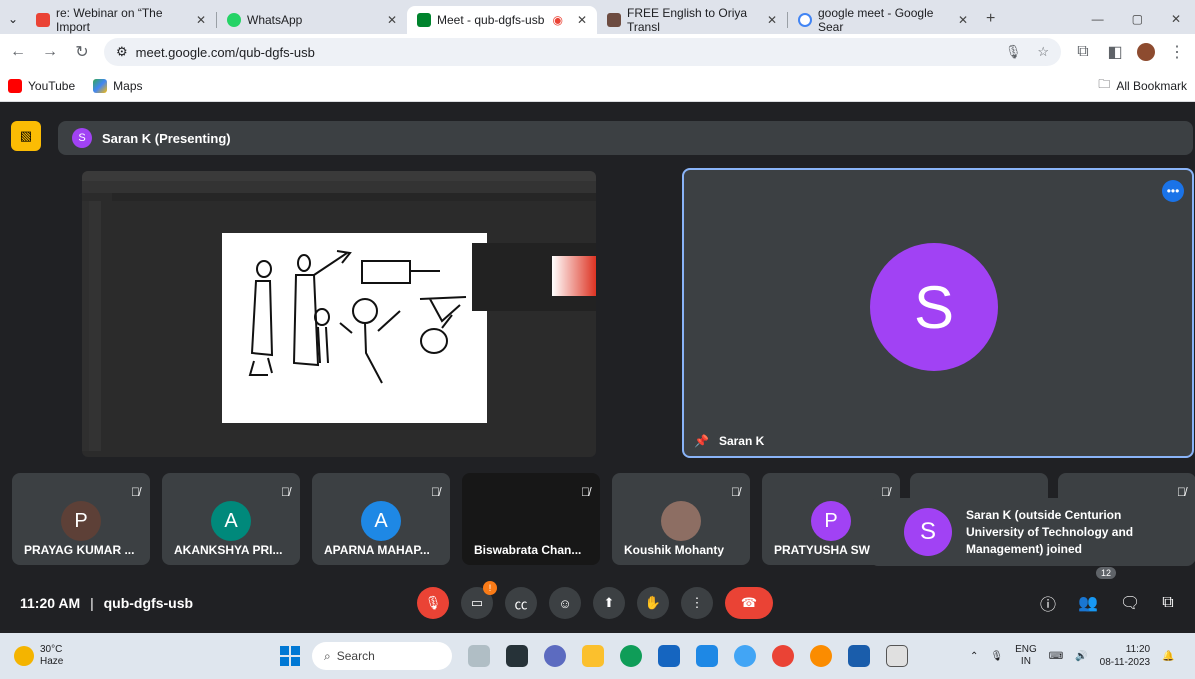 This screenshot has width=1195, height=679. What do you see at coordinates (821, 656) in the screenshot?
I see `chrome-canary-icon` at bounding box center [821, 656].